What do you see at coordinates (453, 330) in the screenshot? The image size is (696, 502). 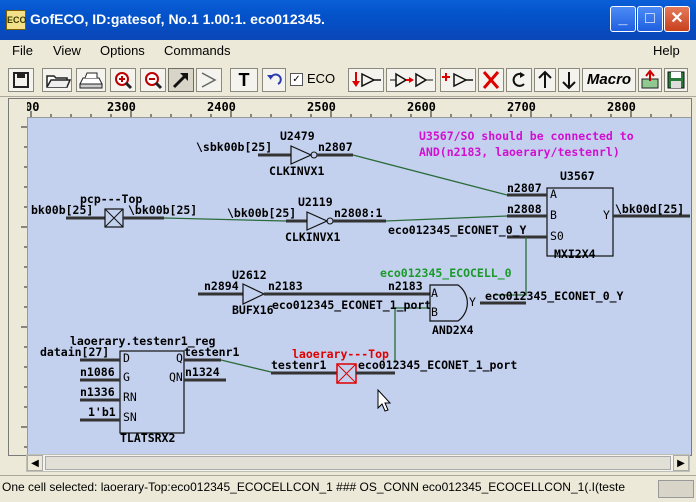 I see `cell-type: AND2X4` at bounding box center [453, 330].